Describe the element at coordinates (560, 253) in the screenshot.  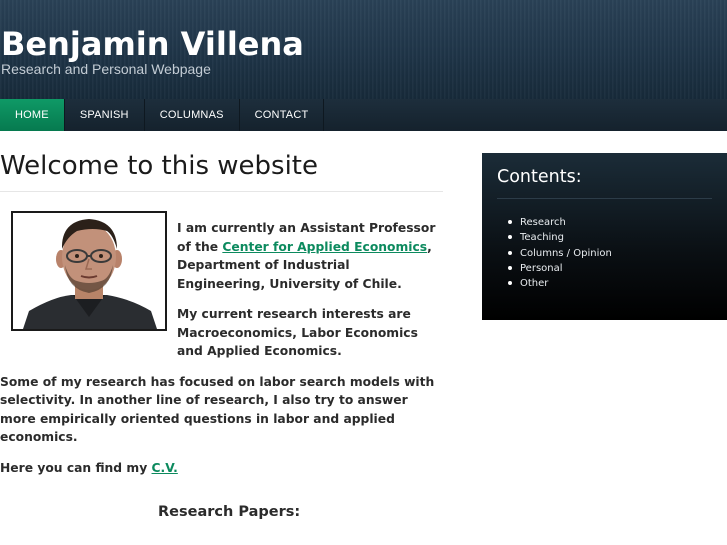
I see `sidebar-item-columns: Columns / Opinion` at that location.